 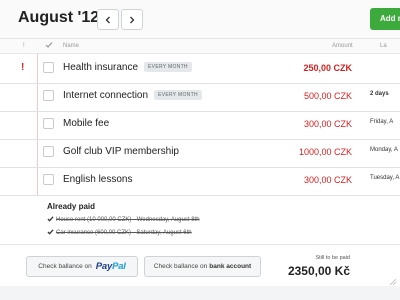 I want to click on header: August '12 Add ne, so click(x=200, y=19).